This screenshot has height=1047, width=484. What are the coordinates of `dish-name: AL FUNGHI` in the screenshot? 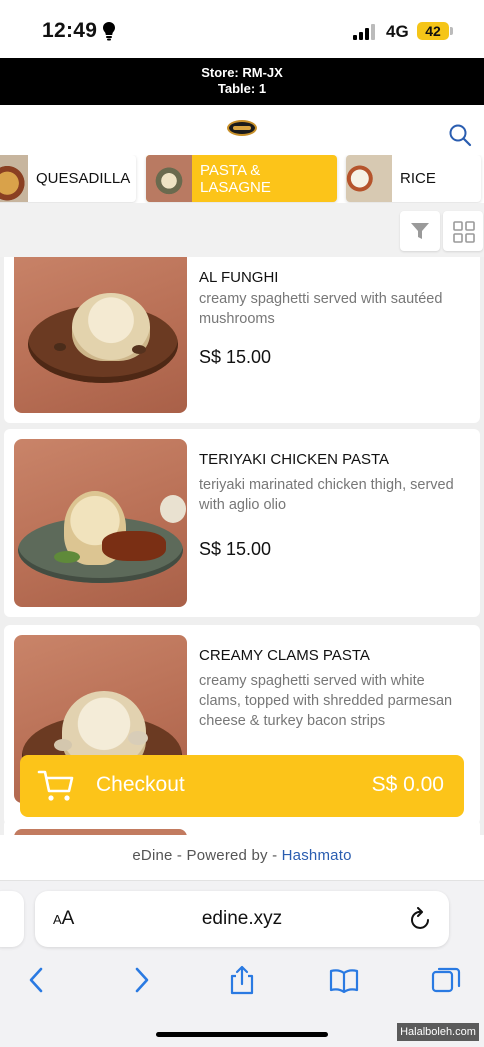 It's located at (239, 277).